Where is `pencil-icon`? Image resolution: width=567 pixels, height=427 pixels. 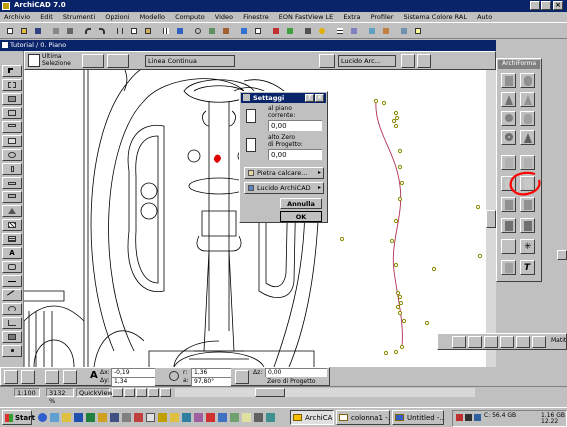 pencil-icon is located at coordinates (459, 342).